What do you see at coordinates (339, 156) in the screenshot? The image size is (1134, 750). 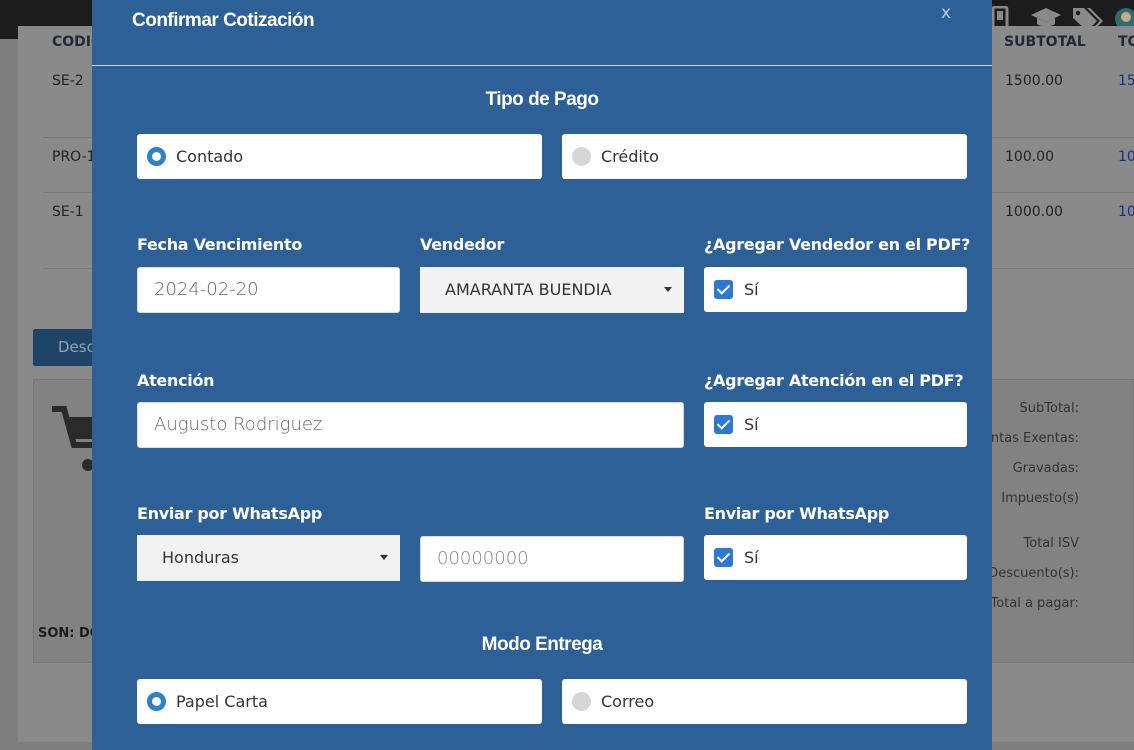 I see `payment-option-contado: Contado` at bounding box center [339, 156].